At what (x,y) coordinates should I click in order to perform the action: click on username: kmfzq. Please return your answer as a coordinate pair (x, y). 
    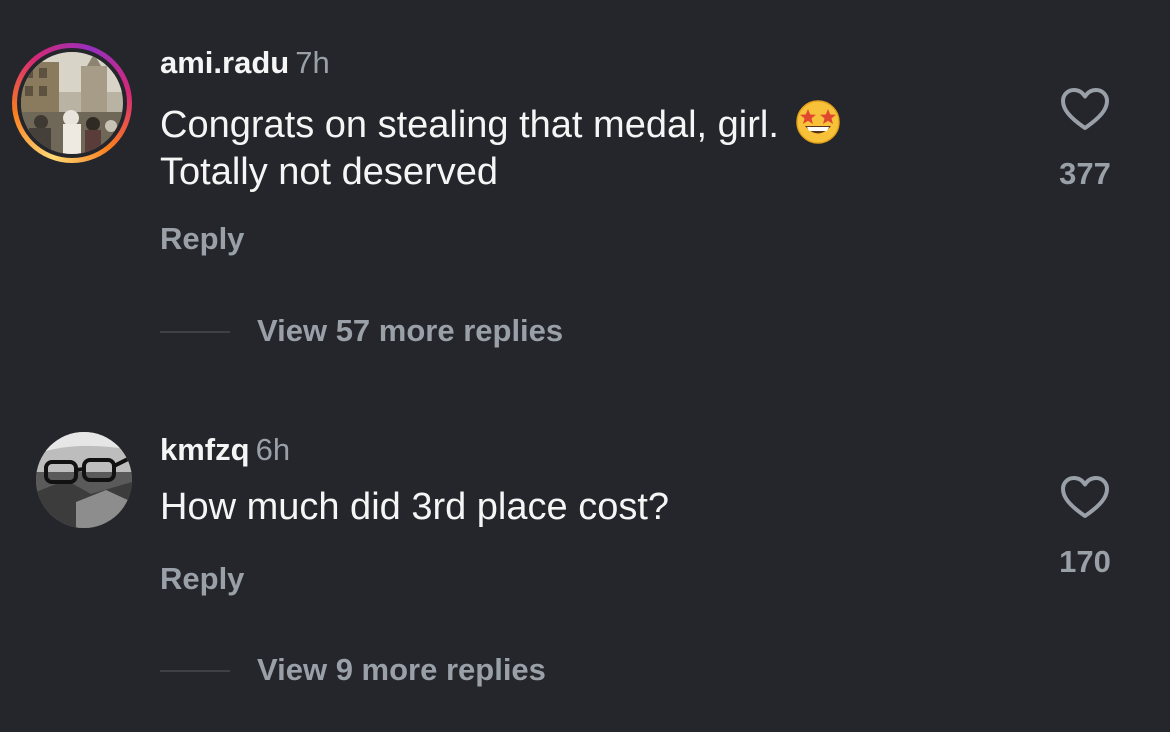
    Looking at the image, I should click on (205, 449).